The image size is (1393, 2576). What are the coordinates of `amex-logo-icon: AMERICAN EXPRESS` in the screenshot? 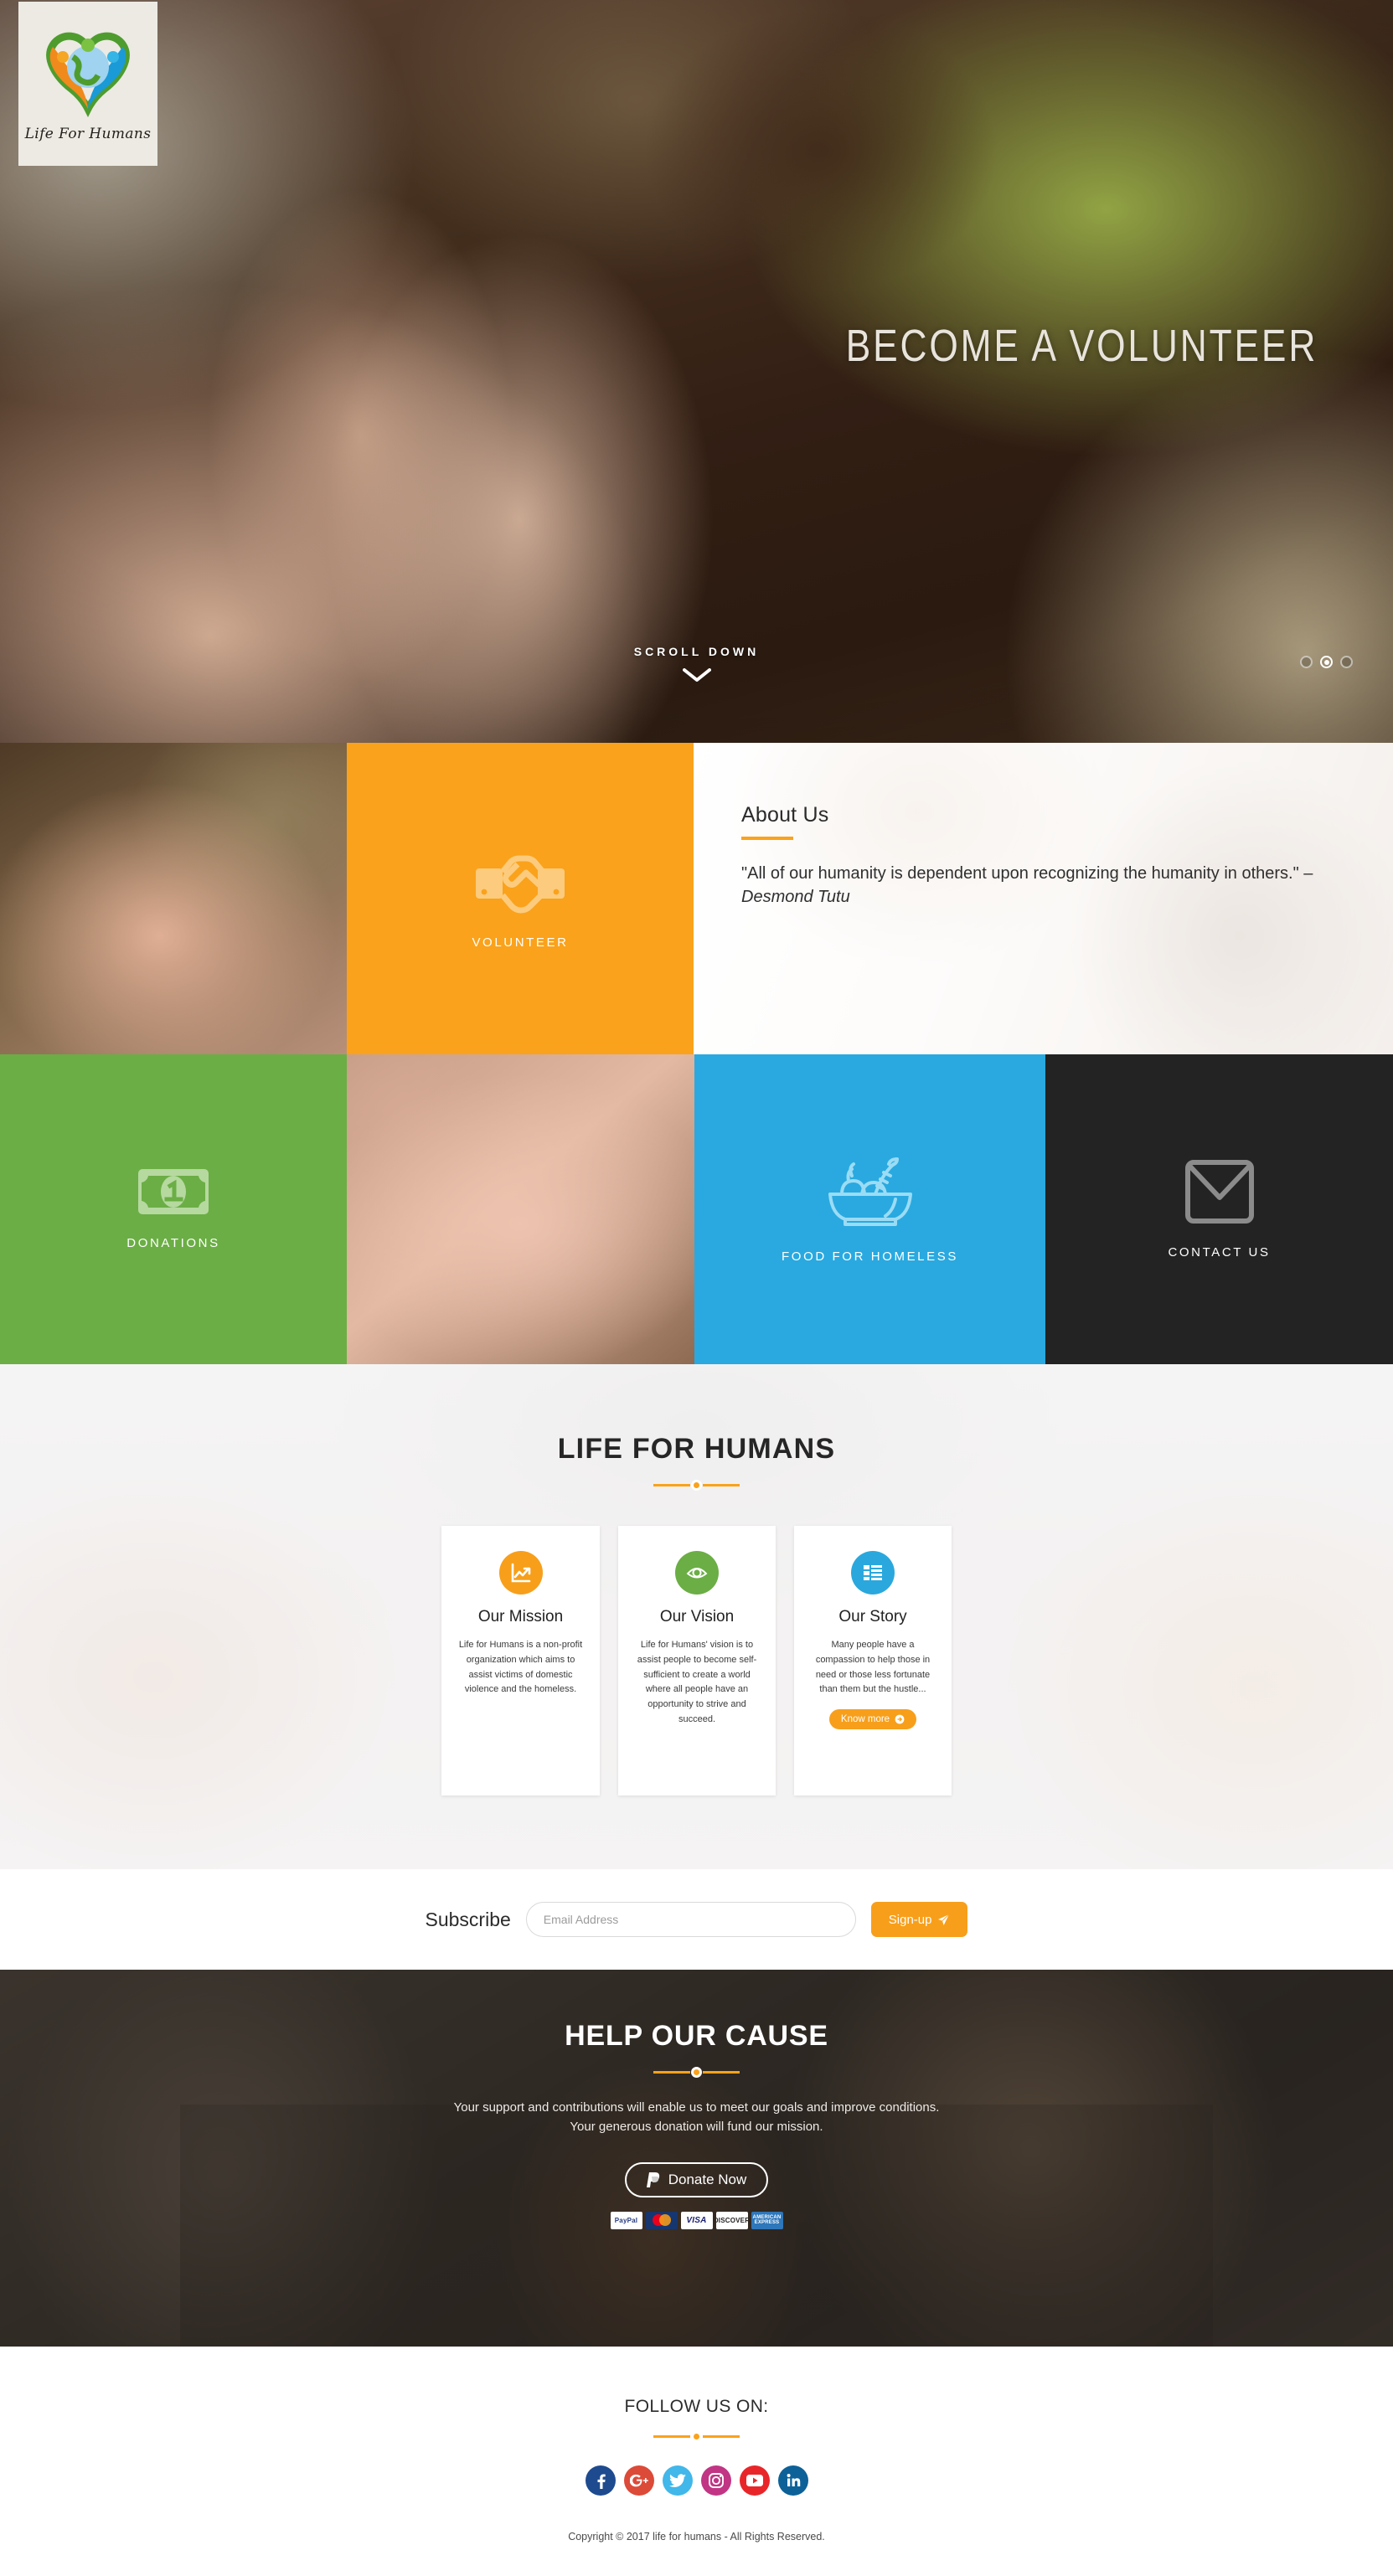 It's located at (767, 2220).